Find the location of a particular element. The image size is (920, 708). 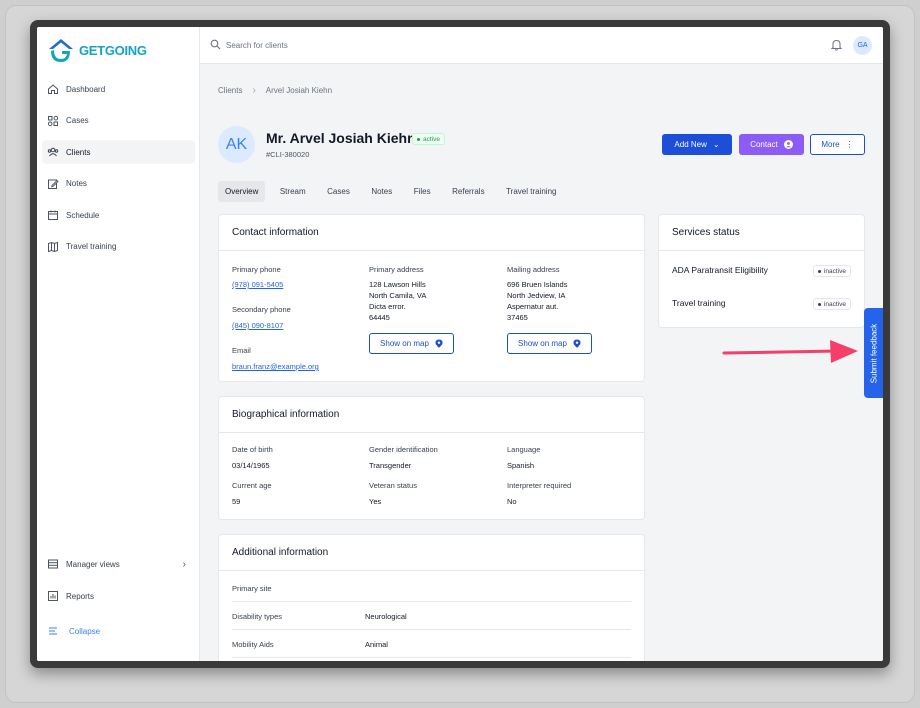

language-value: Spanish is located at coordinates (521, 465).